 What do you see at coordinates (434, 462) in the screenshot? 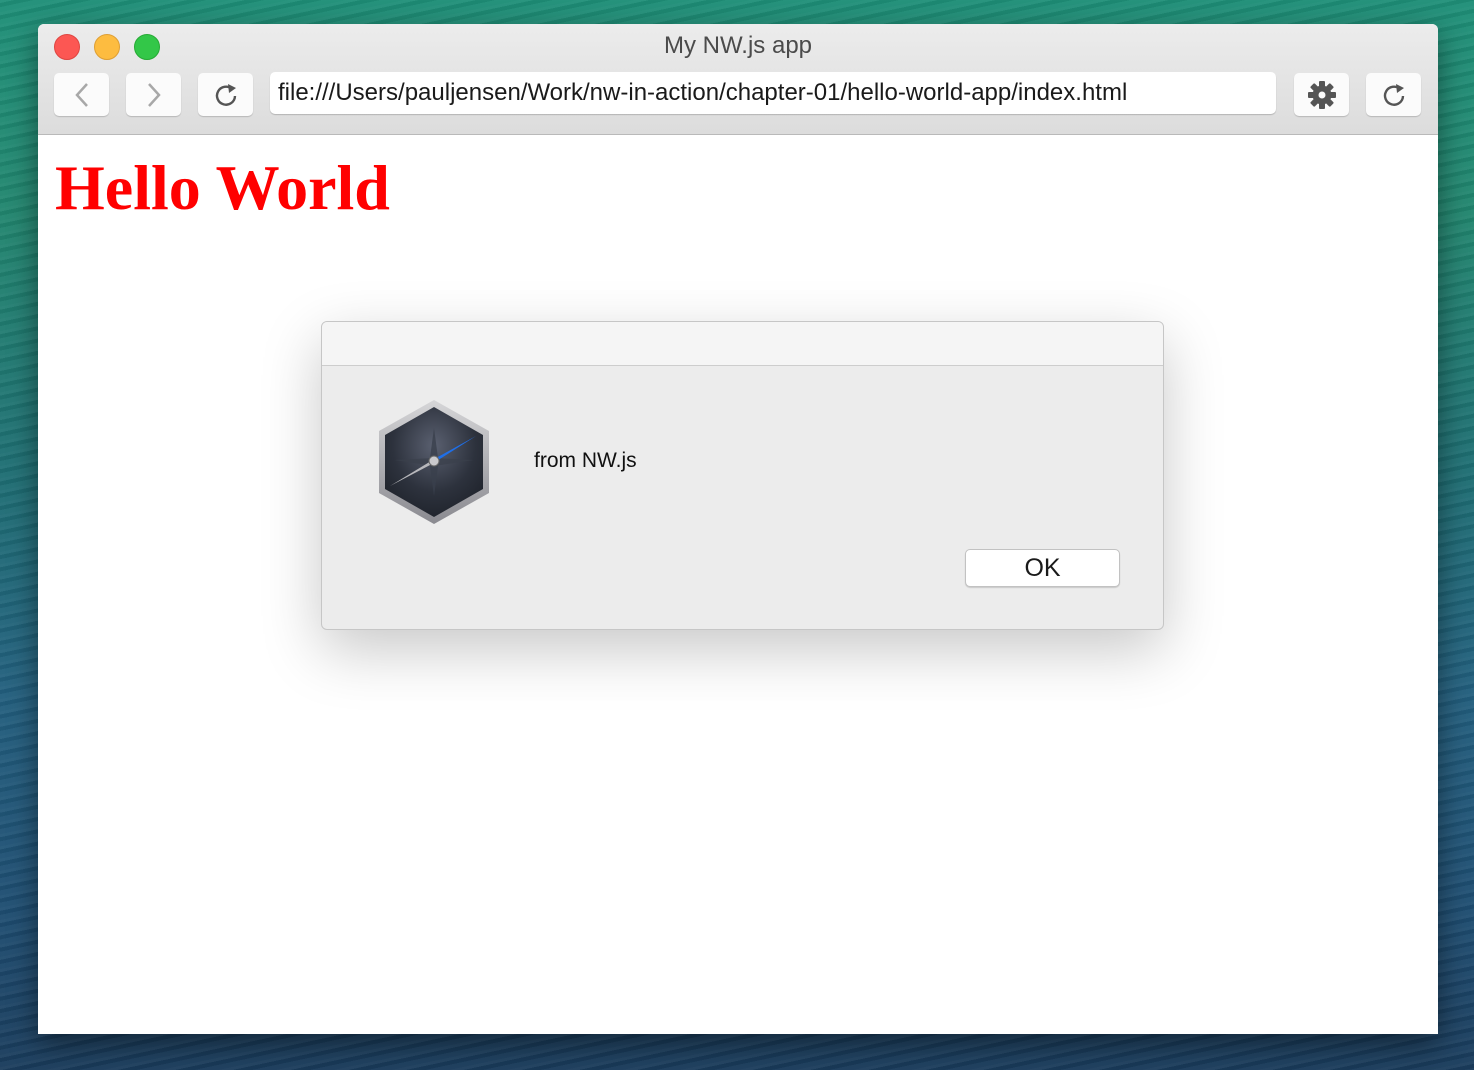
I see `compass-icon` at bounding box center [434, 462].